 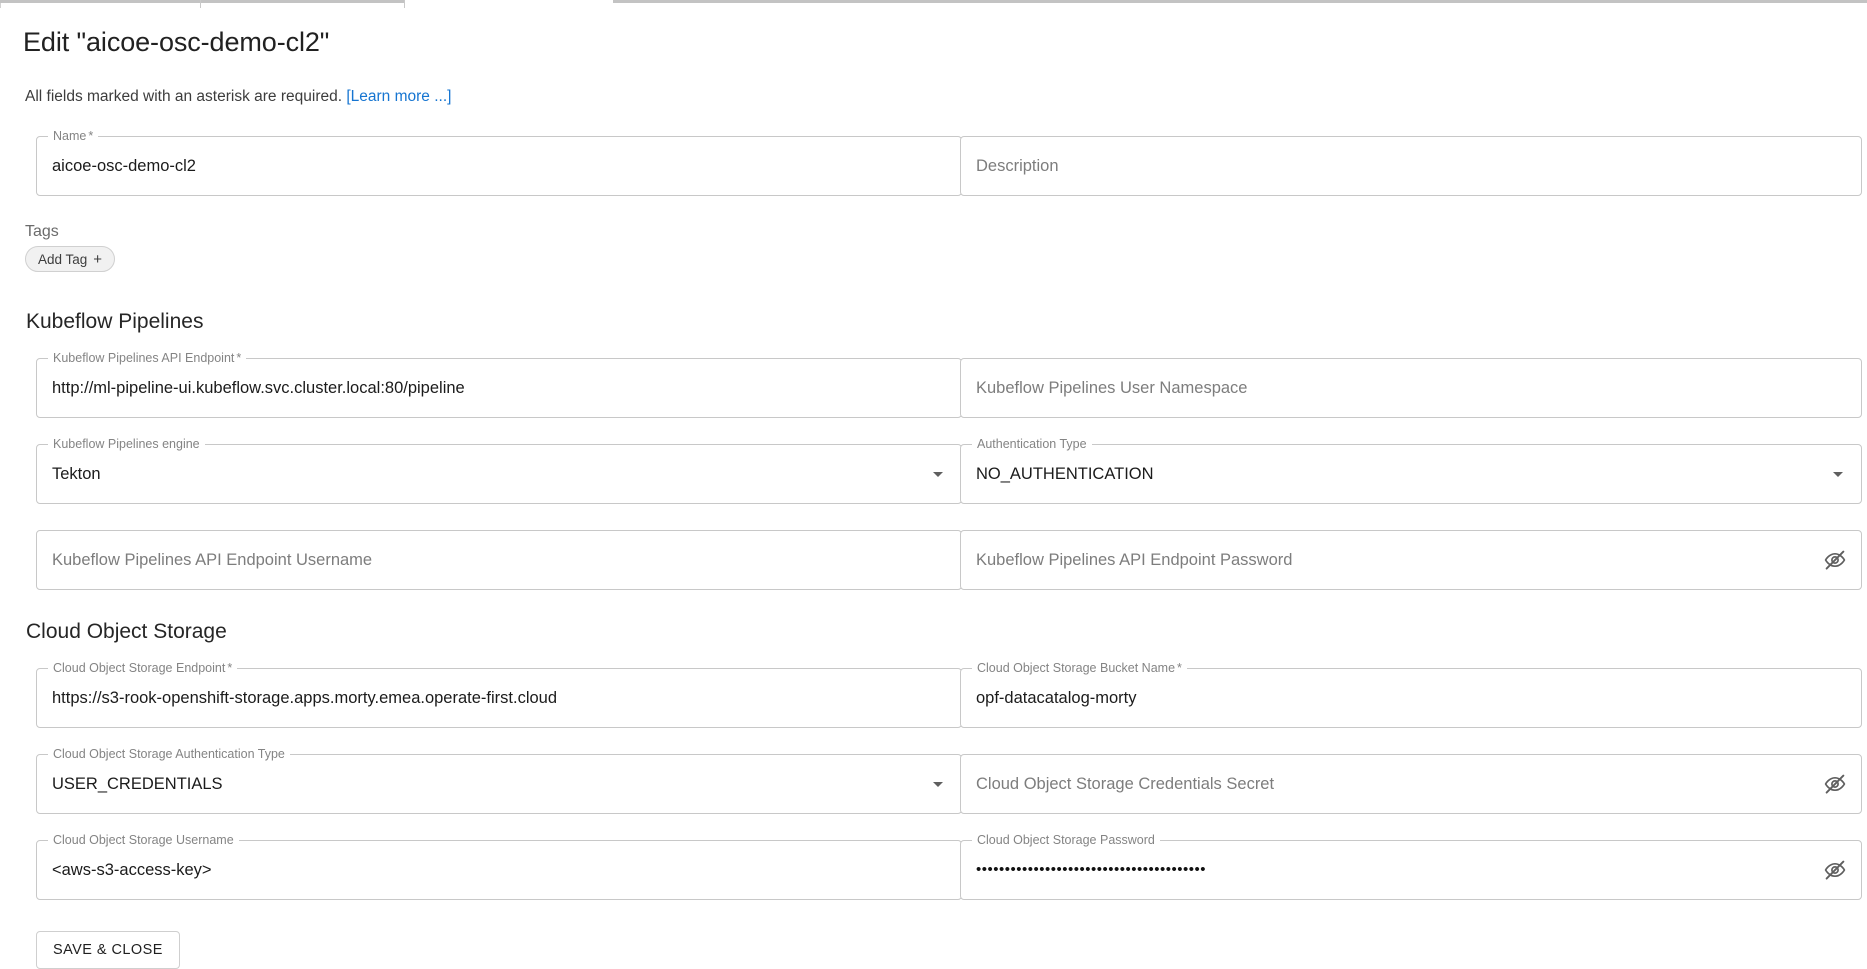 I want to click on kubeflow-api-endpoint-label: Kubeflow Pipelines API Endpoint *, so click(x=147, y=358).